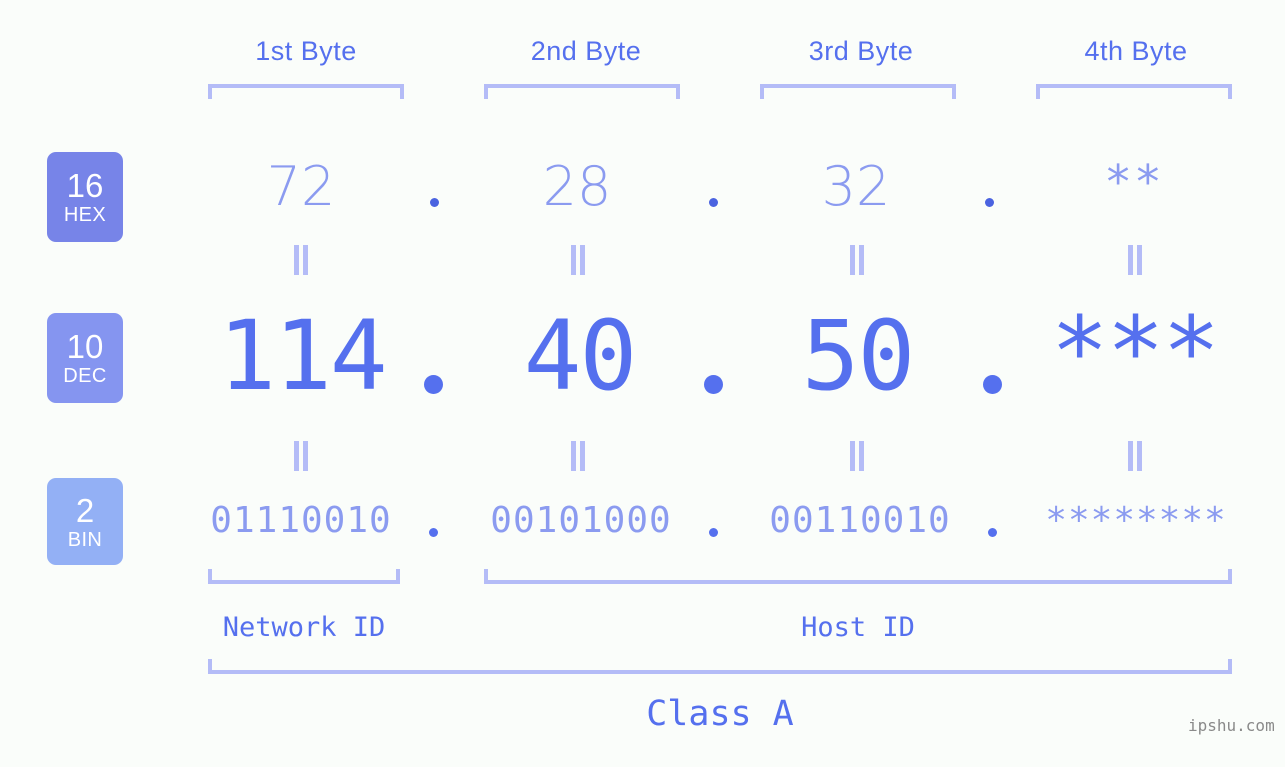 The width and height of the screenshot is (1285, 767). I want to click on site-watermark: ipshu.com, so click(1231, 725).